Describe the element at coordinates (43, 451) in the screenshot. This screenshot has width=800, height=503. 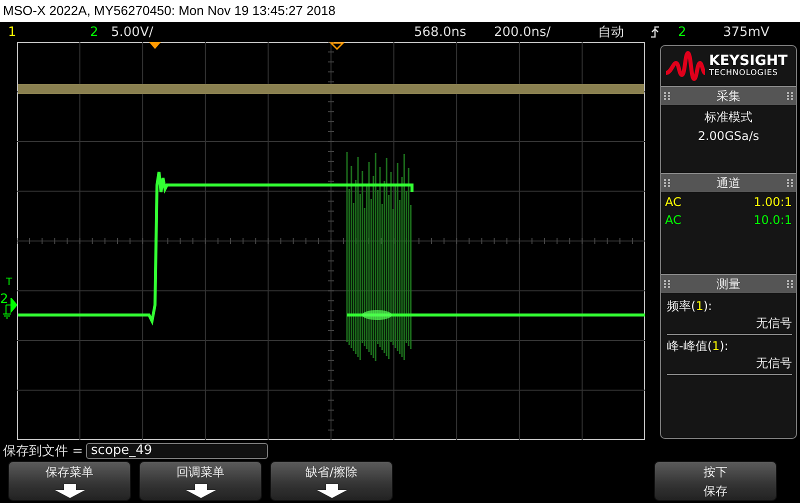
I see `save-file-label: 保存到文件 =` at that location.